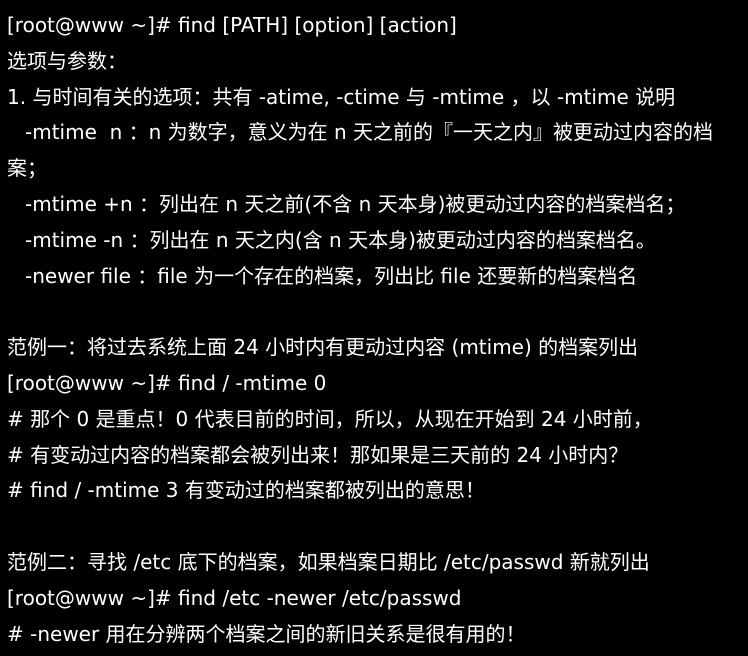 The image size is (748, 656). What do you see at coordinates (67, 60) in the screenshot?
I see `options-heading: 选项与参数：` at bounding box center [67, 60].